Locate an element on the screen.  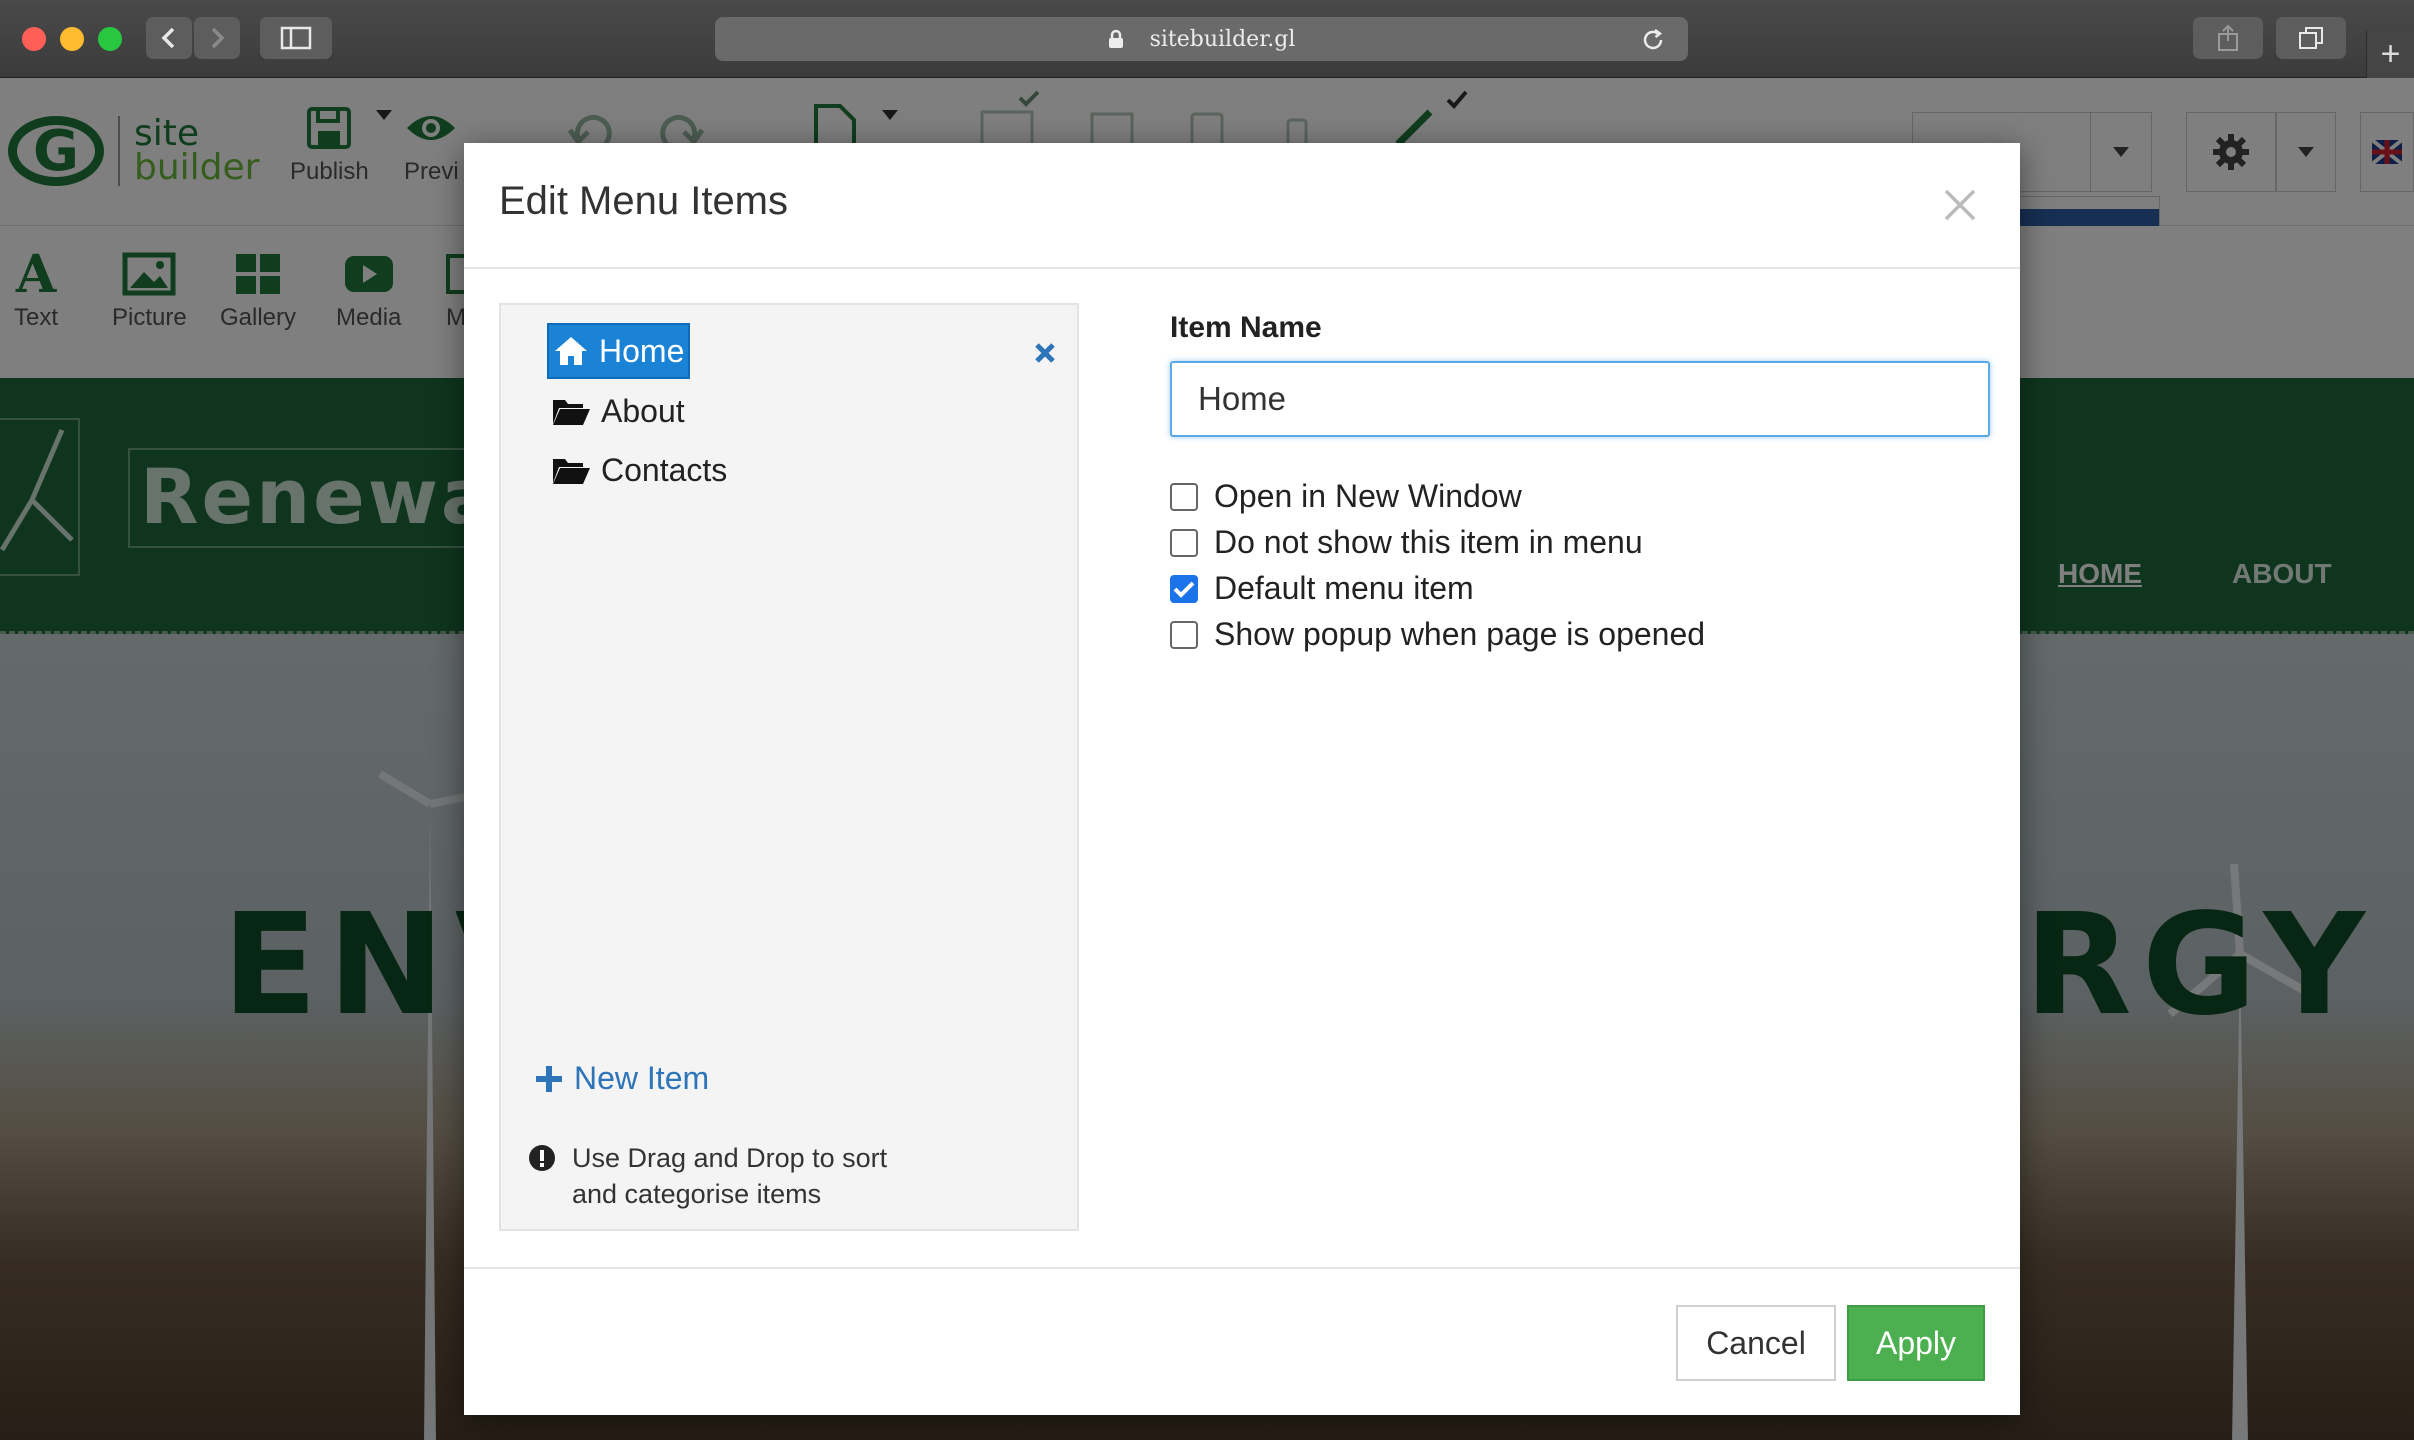
tabs-icon is located at coordinates (2311, 38).